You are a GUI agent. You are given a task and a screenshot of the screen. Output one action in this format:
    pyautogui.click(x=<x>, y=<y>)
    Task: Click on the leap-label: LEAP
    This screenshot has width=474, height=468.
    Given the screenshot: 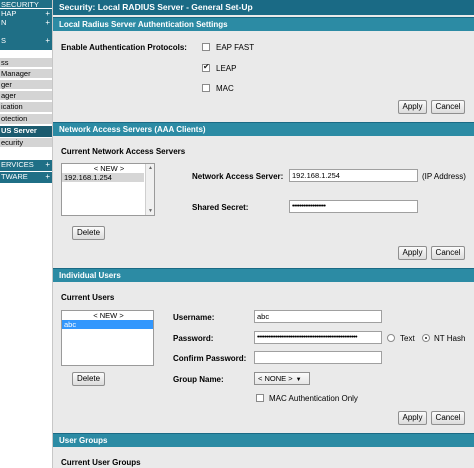 What is the action you would take?
    pyautogui.click(x=226, y=68)
    